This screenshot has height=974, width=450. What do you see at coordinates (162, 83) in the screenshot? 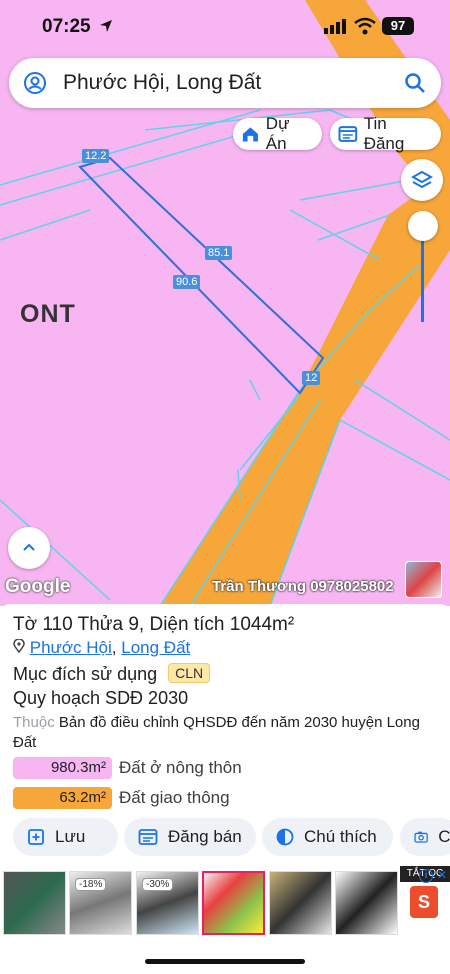
I see `search-input: Phước Hội, Long Đất` at bounding box center [162, 83].